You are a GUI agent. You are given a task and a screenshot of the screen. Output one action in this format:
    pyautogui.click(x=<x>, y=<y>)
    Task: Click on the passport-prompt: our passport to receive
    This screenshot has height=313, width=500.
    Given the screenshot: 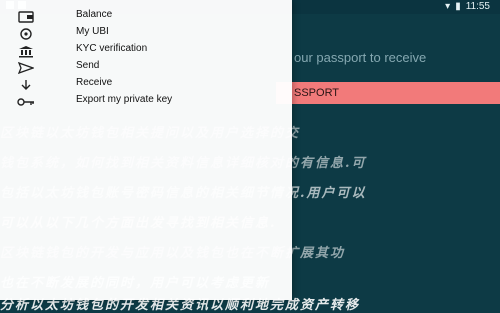 What is the action you would take?
    pyautogui.click(x=360, y=57)
    